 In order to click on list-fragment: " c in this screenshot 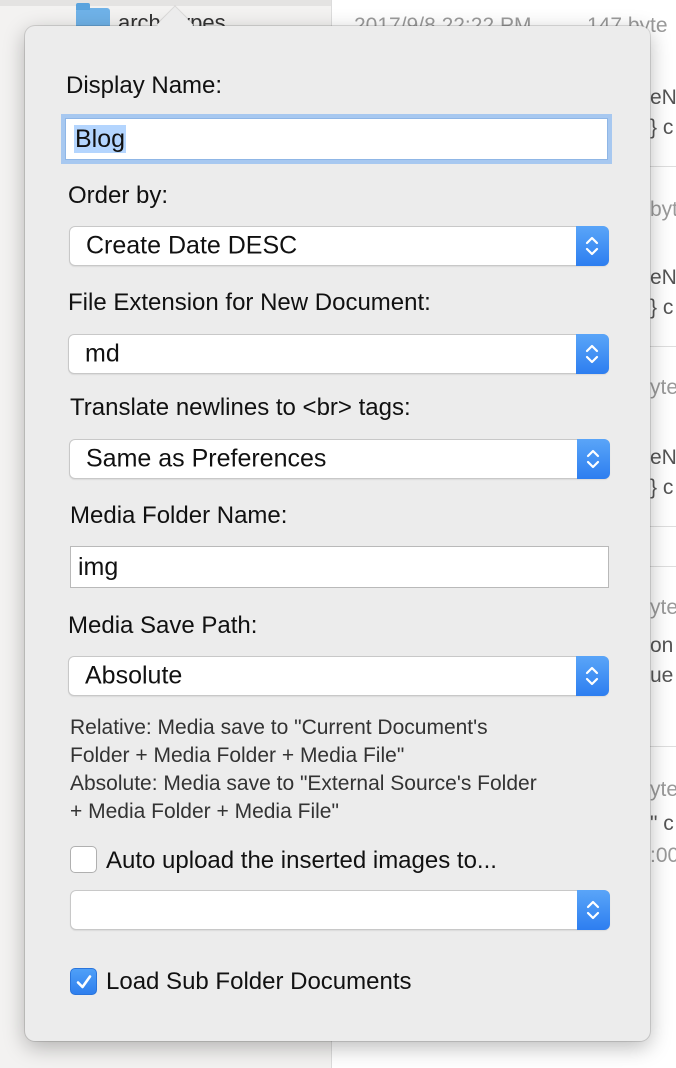, I will do `click(662, 823)`.